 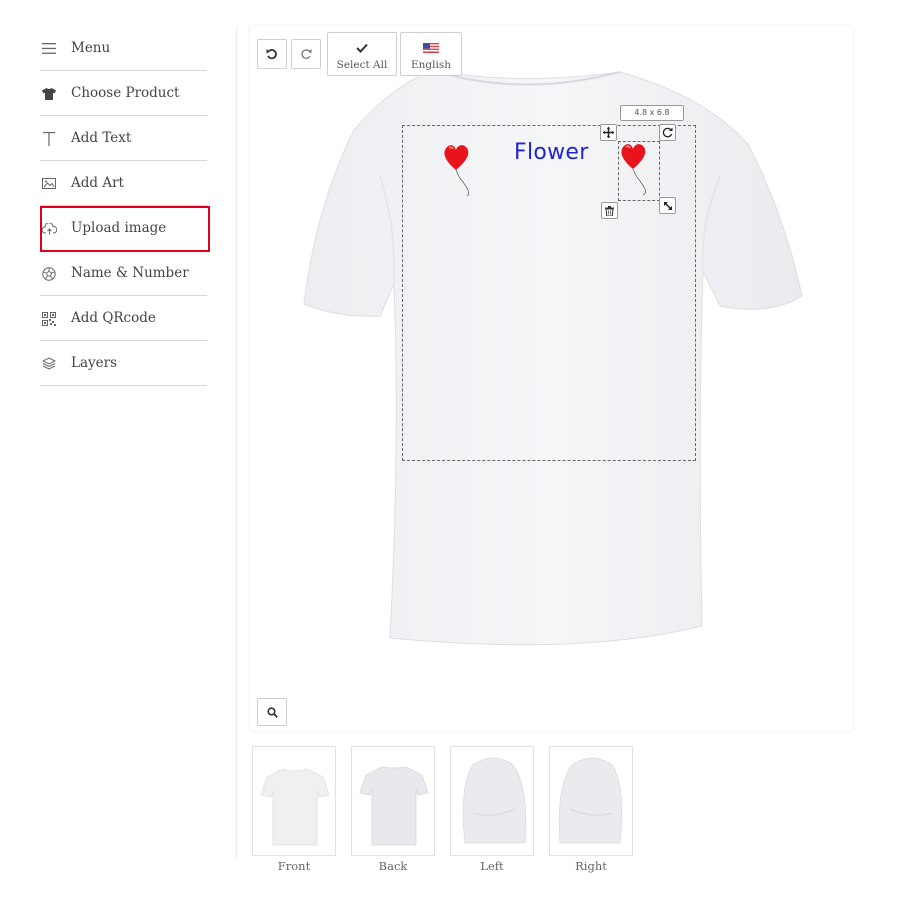 I want to click on trash-icon, so click(x=609, y=210).